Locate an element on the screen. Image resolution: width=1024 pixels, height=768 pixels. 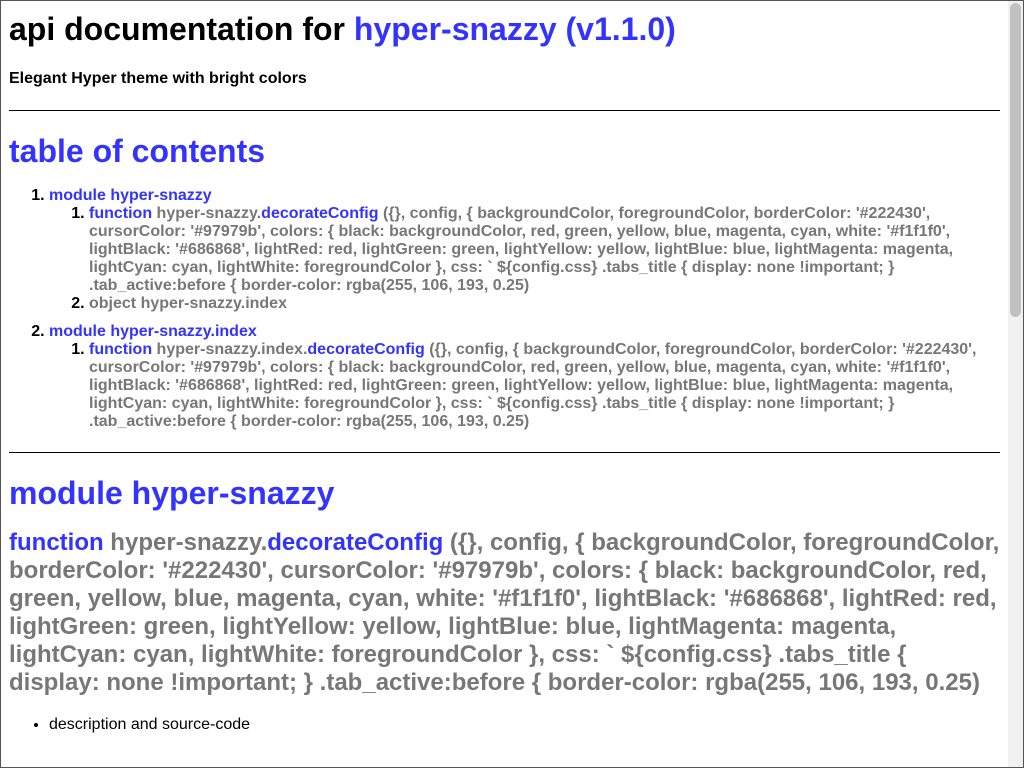
toc-module-link: module hyper-snazzy.index is located at coordinates (153, 331).